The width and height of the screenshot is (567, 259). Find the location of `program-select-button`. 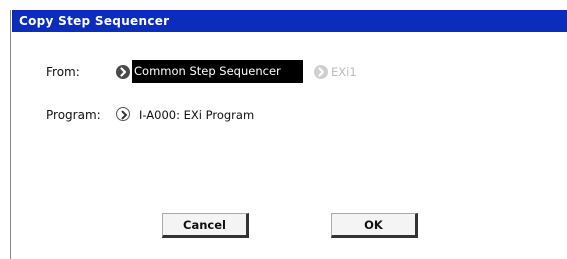

program-select-button is located at coordinates (123, 114).